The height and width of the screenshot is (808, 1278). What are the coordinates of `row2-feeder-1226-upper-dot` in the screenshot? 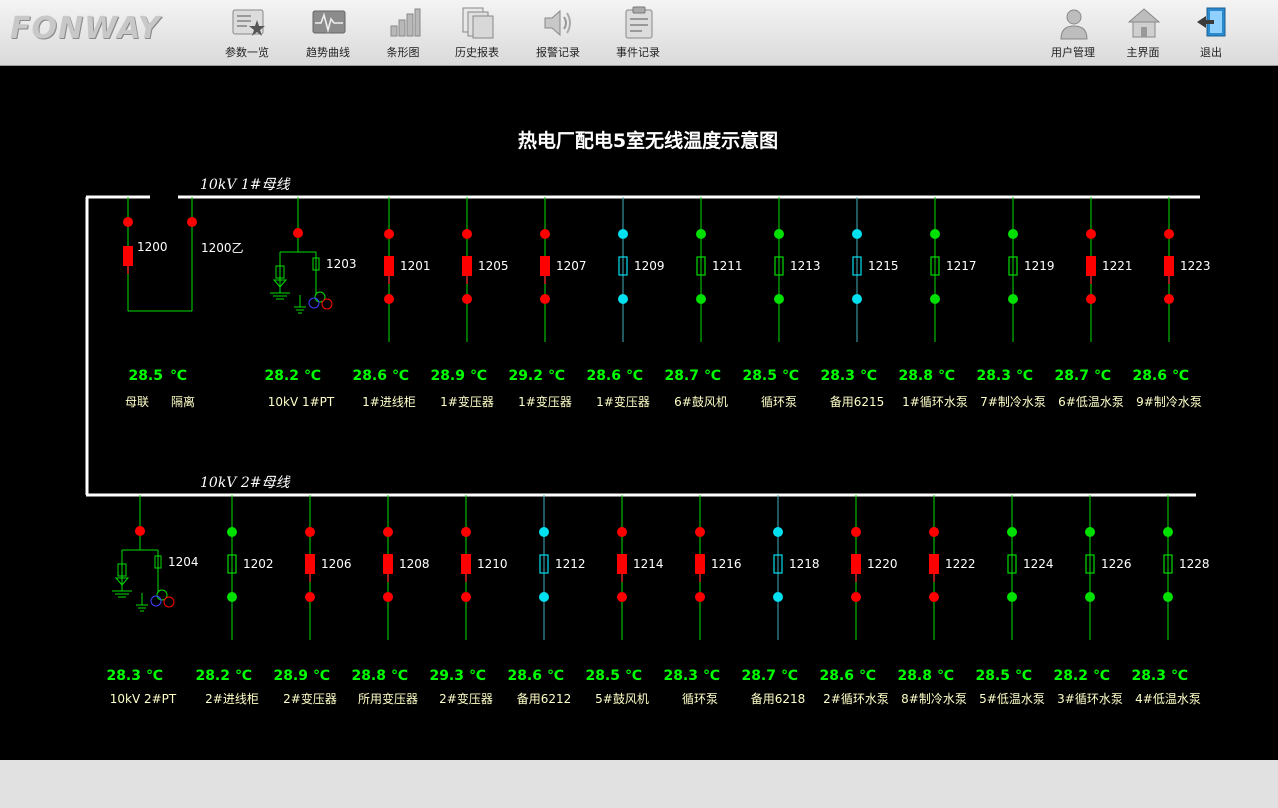 It's located at (1090, 532).